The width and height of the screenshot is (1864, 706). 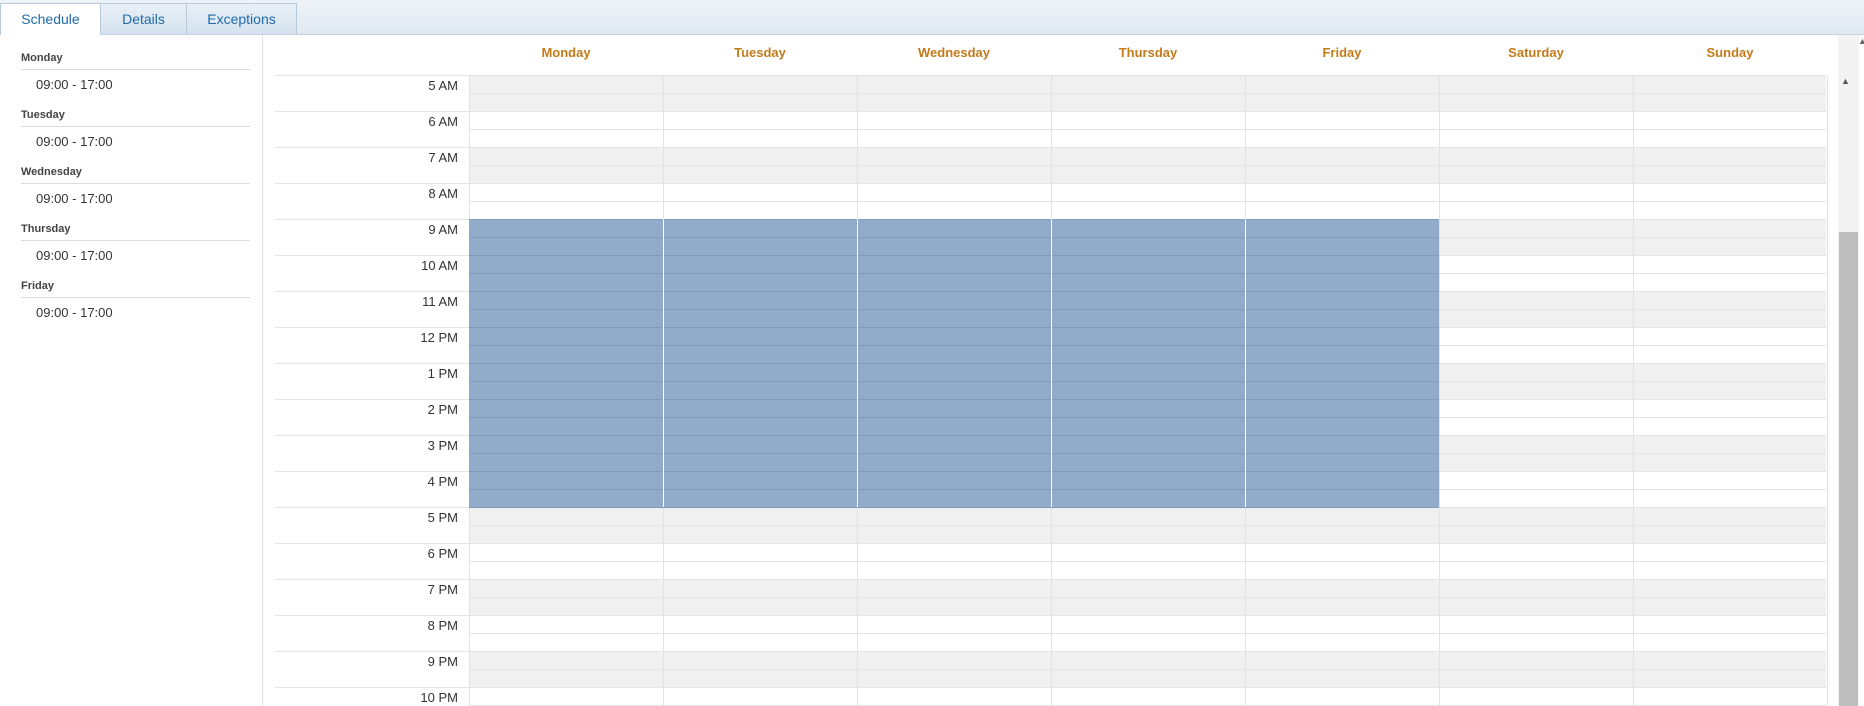 What do you see at coordinates (1148, 52) in the screenshot?
I see `day-header-thursday: Thursday` at bounding box center [1148, 52].